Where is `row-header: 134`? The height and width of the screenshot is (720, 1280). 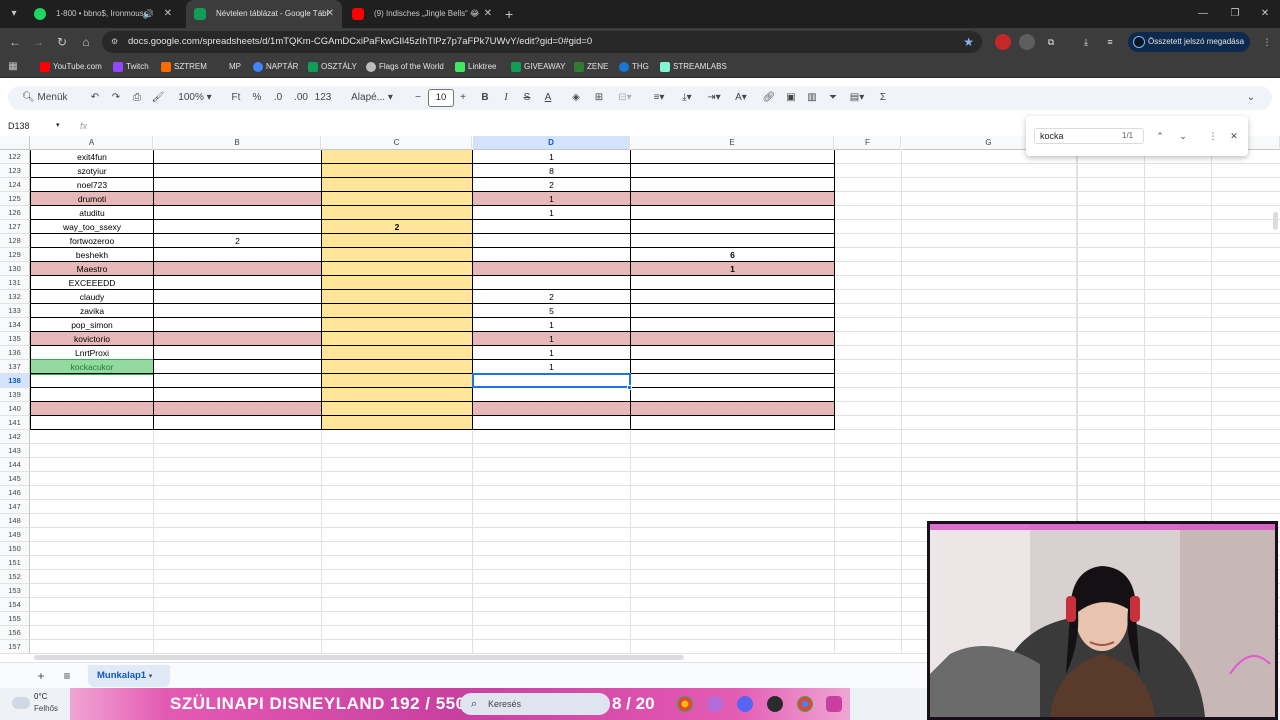
row-header: 134 is located at coordinates (15, 325).